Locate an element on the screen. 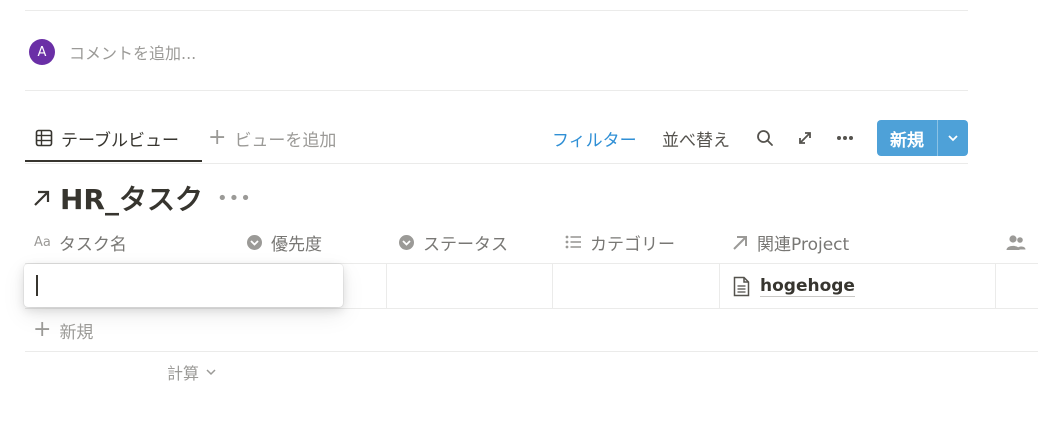  row-divider is located at coordinates (531, 308).